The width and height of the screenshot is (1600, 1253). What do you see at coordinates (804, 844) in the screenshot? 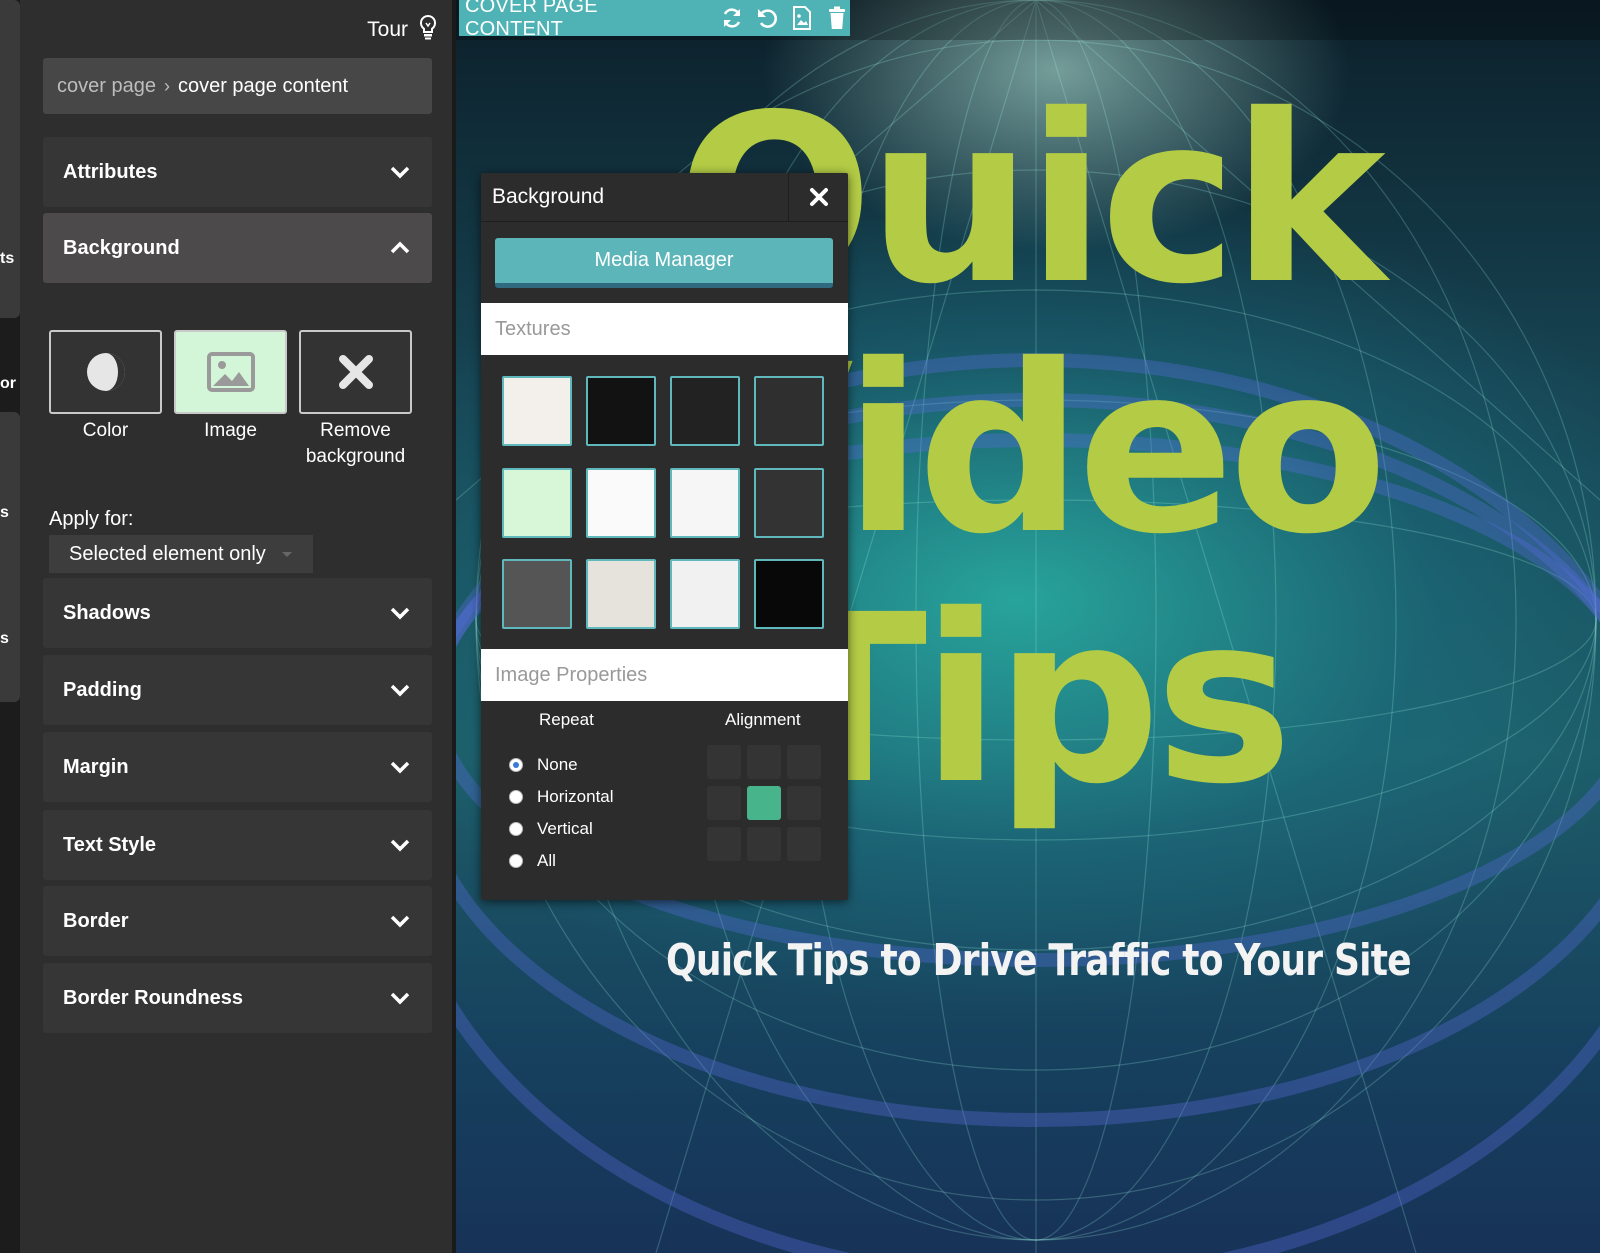
I see `alignment-bottom-right` at bounding box center [804, 844].